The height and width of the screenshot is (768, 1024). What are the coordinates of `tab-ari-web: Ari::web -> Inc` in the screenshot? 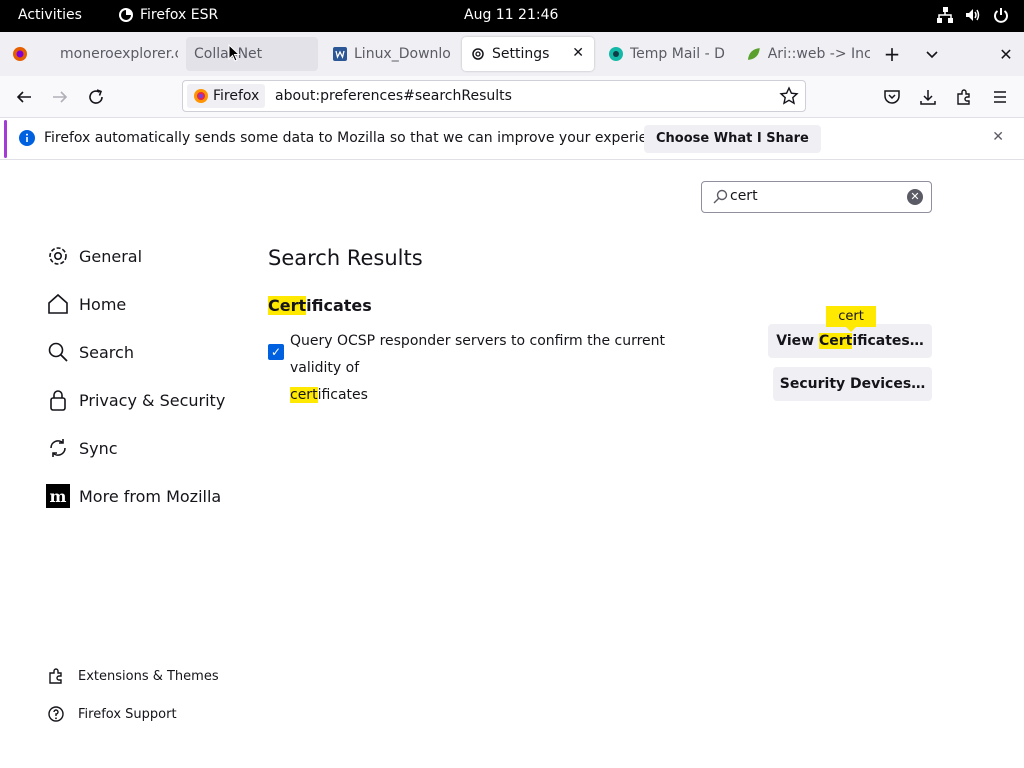 It's located at (804, 54).